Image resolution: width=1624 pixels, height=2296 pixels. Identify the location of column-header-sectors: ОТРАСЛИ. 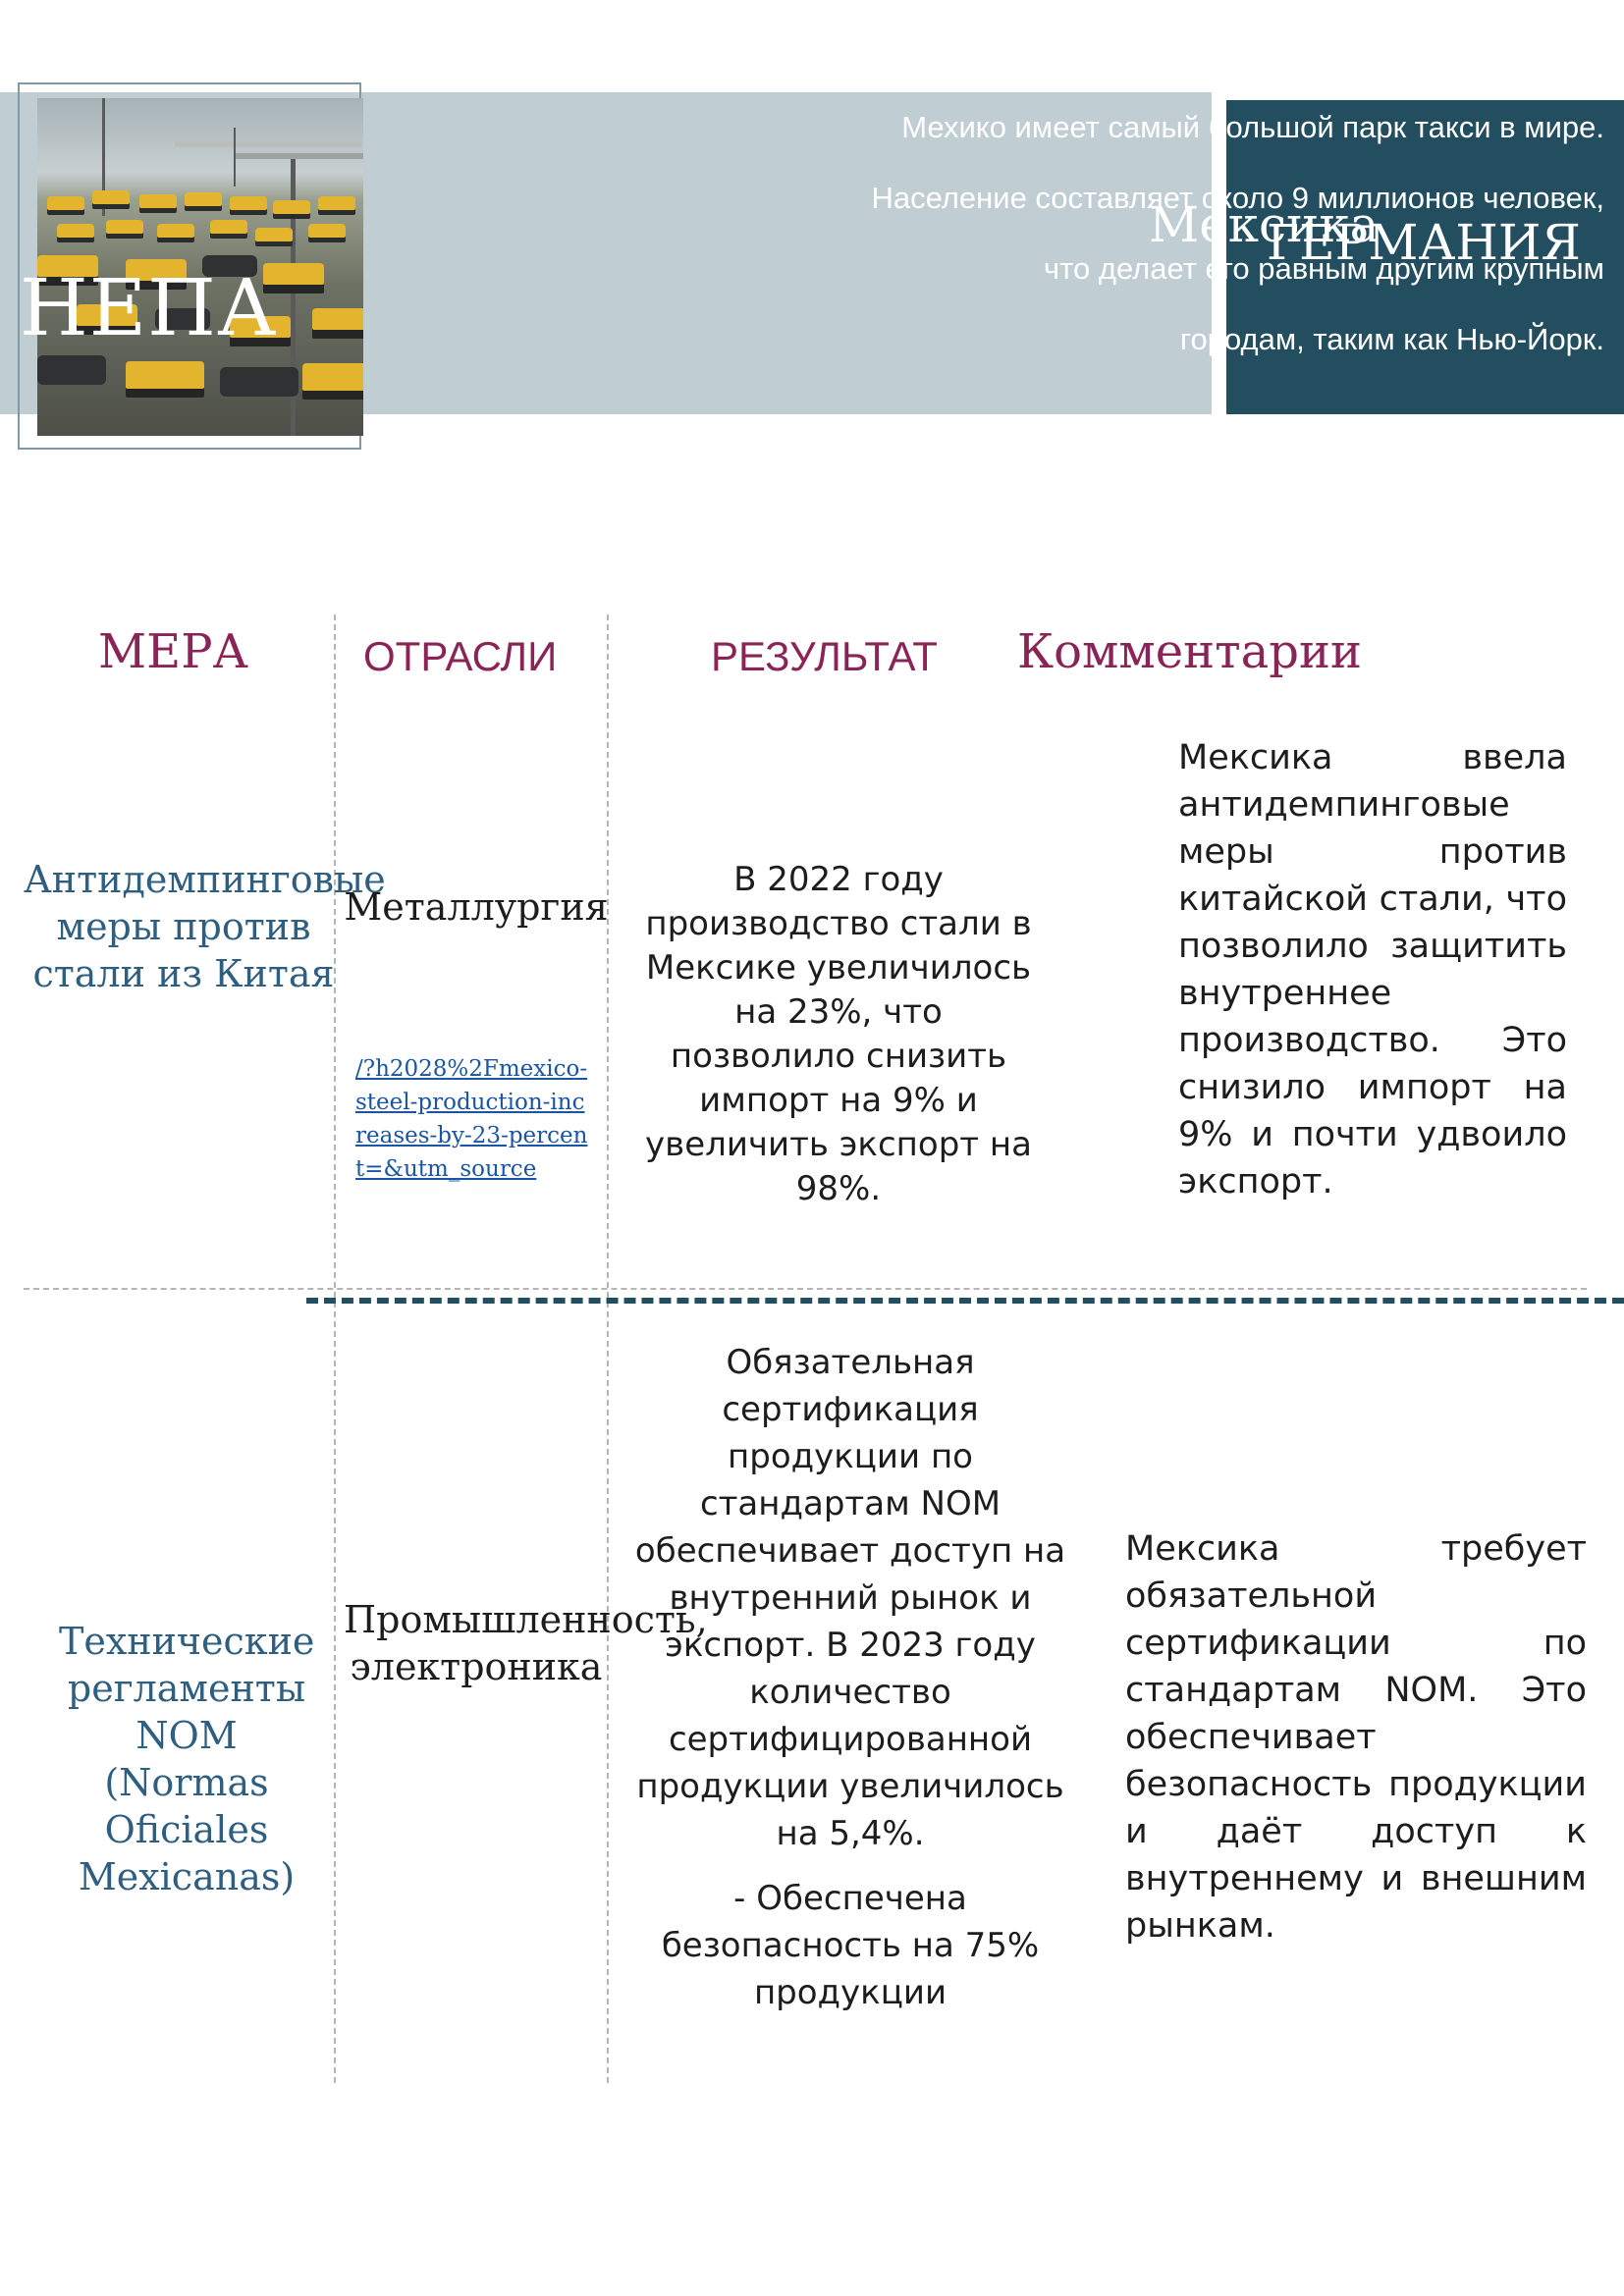
(460, 656).